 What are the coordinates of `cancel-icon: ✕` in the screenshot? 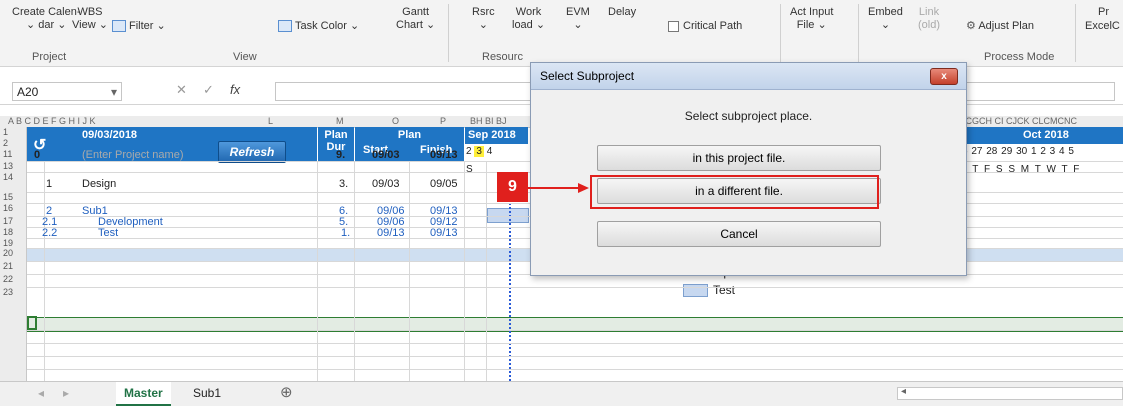 It's located at (181, 90).